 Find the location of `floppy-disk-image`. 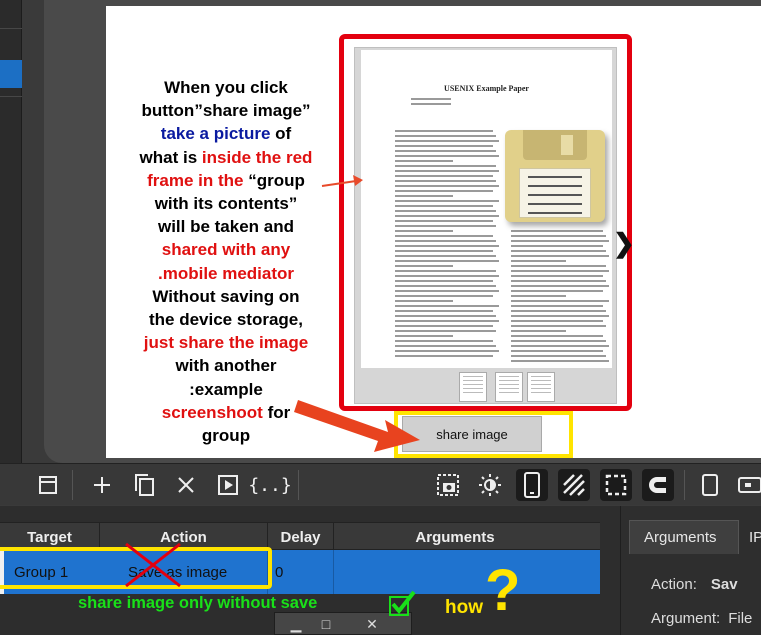

floppy-disk-image is located at coordinates (555, 176).